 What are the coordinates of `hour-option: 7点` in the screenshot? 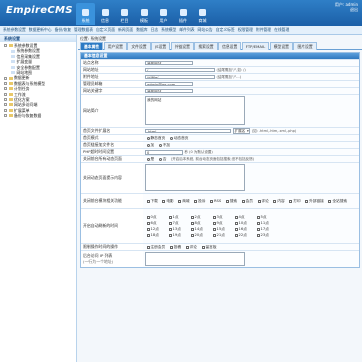 It's located at (178, 223).